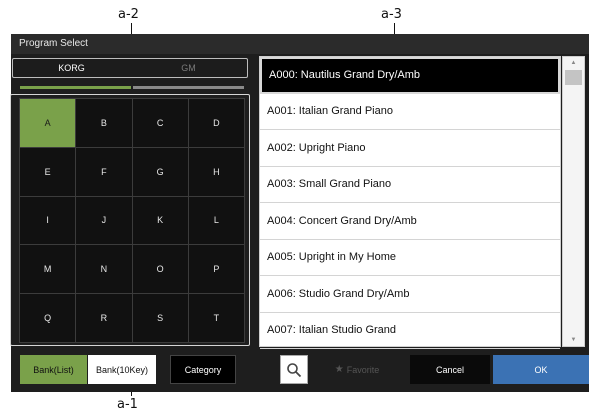 The image size is (589, 412). Describe the element at coordinates (75, 87) in the screenshot. I see `tab-indicator-active` at that location.